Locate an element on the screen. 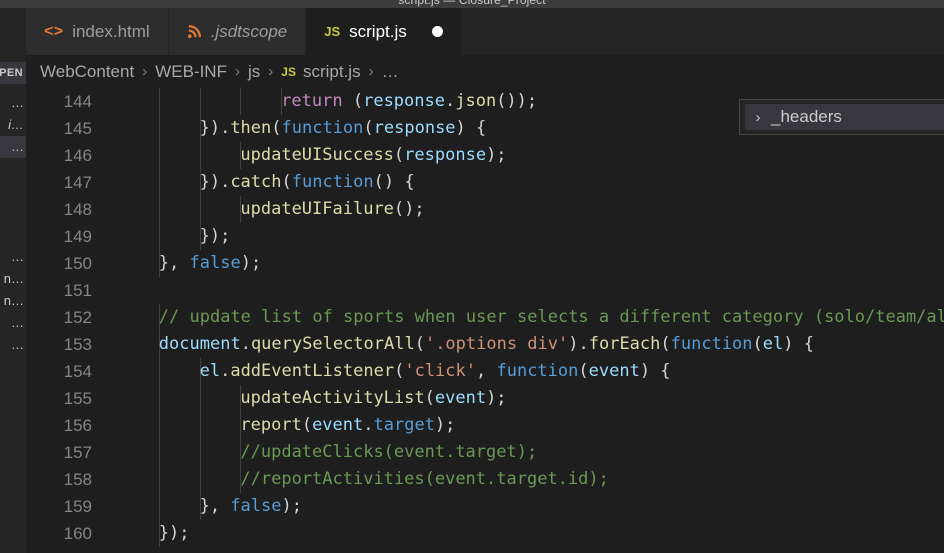  headers-hover-popup: › _headers is located at coordinates (841, 117).